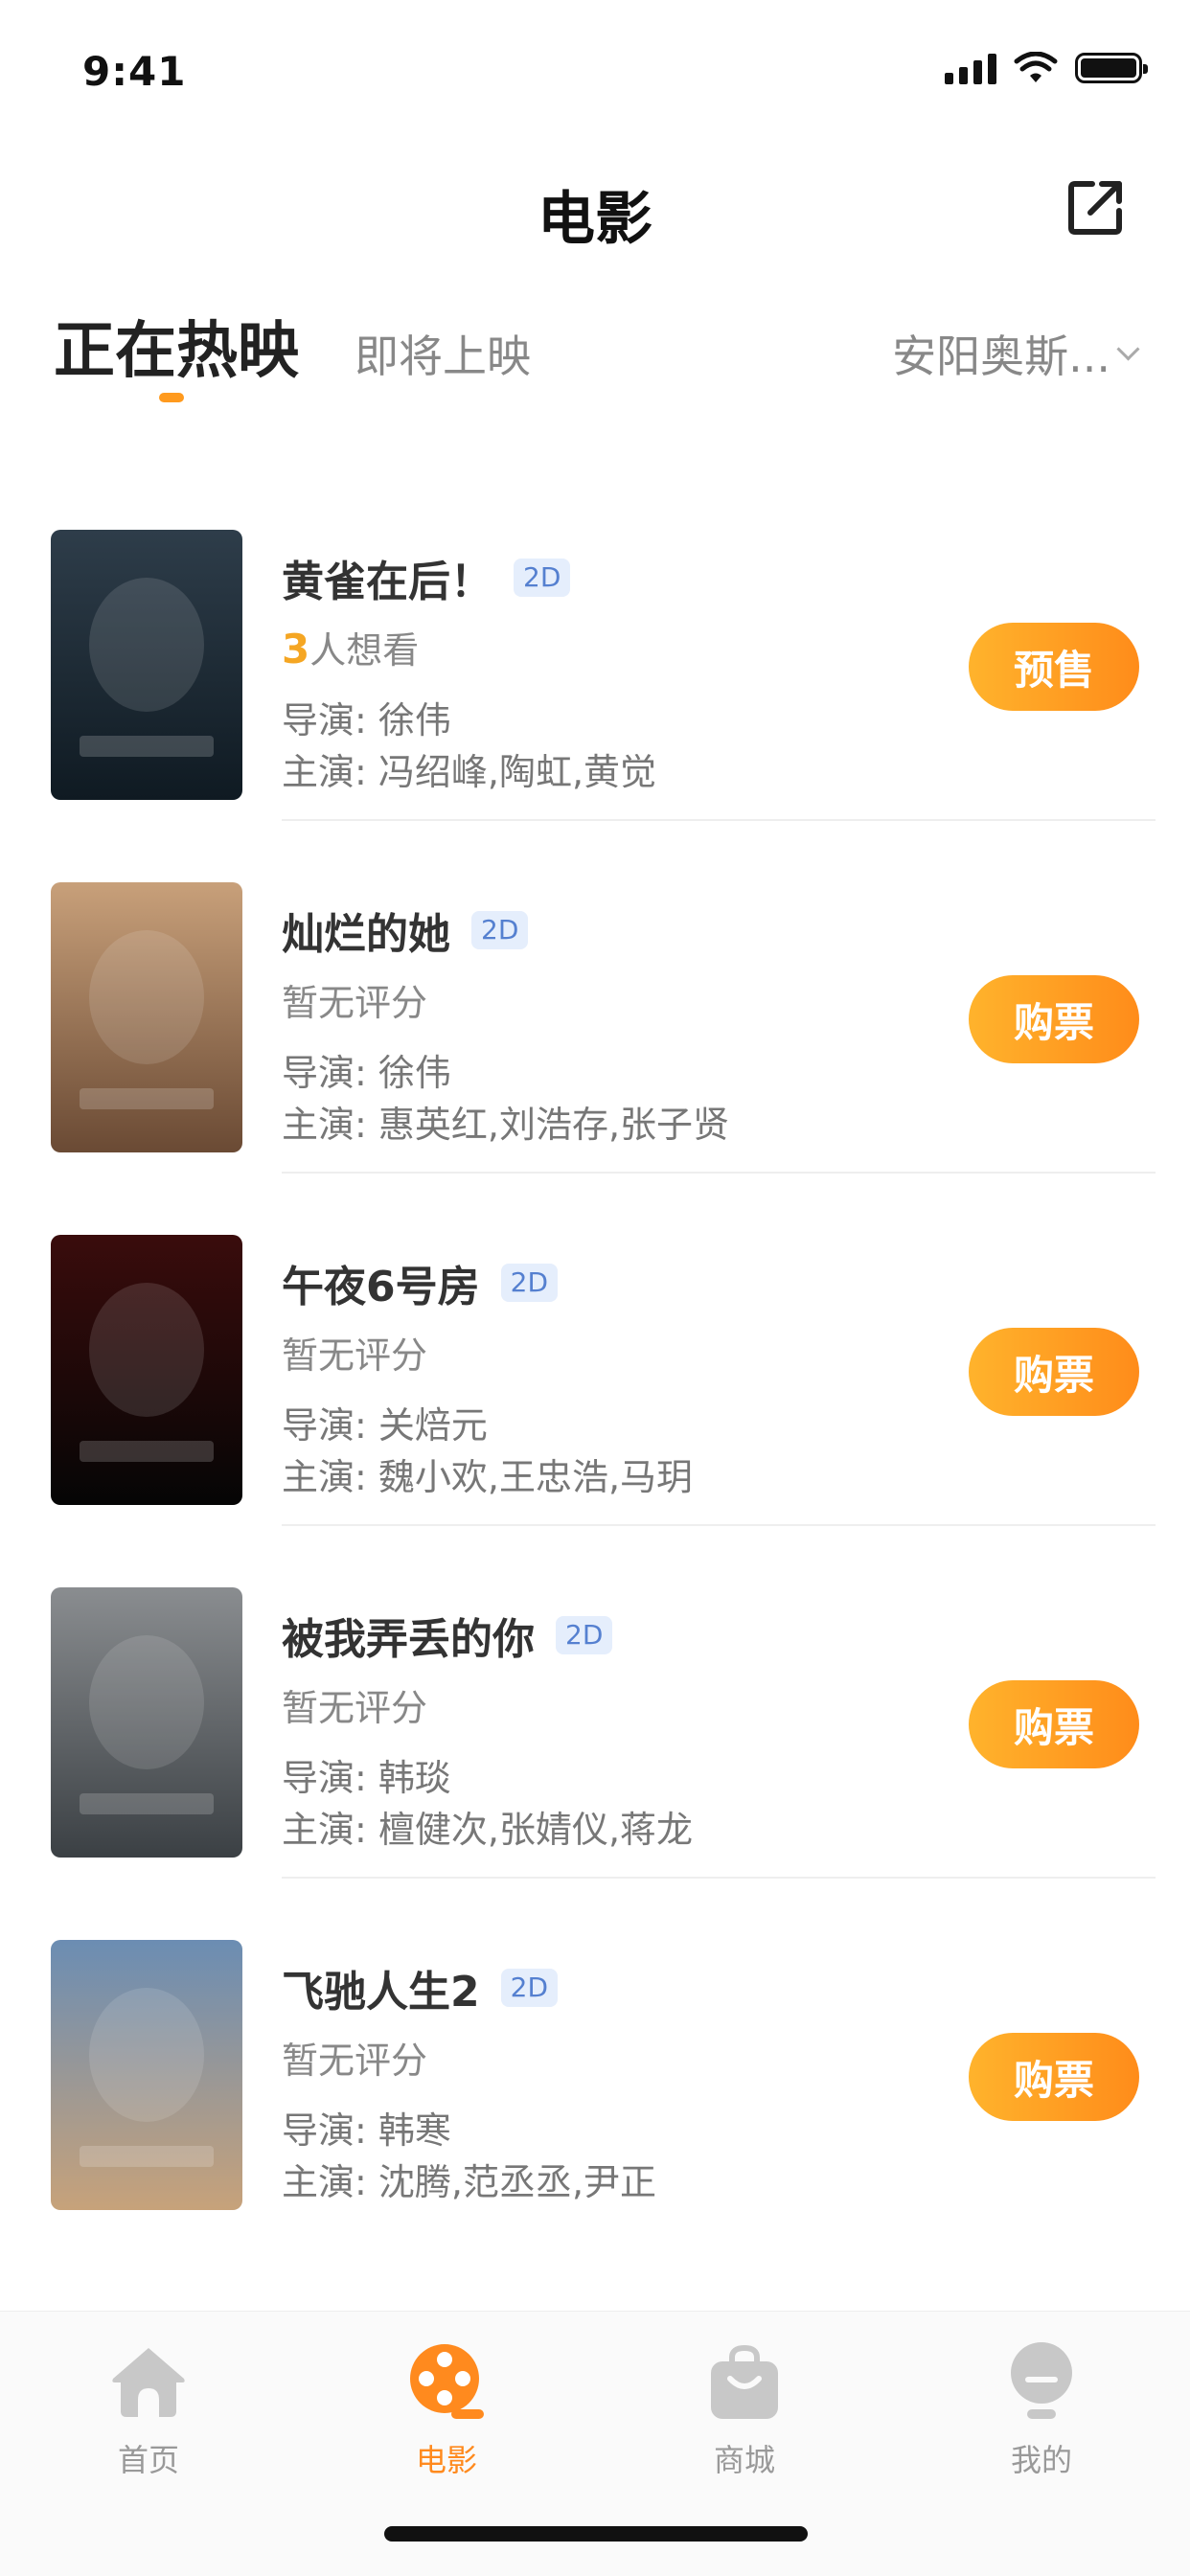 This screenshot has height=2576, width=1190. I want to click on cast-names: 檀健次,张婧仪,蒋龙, so click(536, 1830).